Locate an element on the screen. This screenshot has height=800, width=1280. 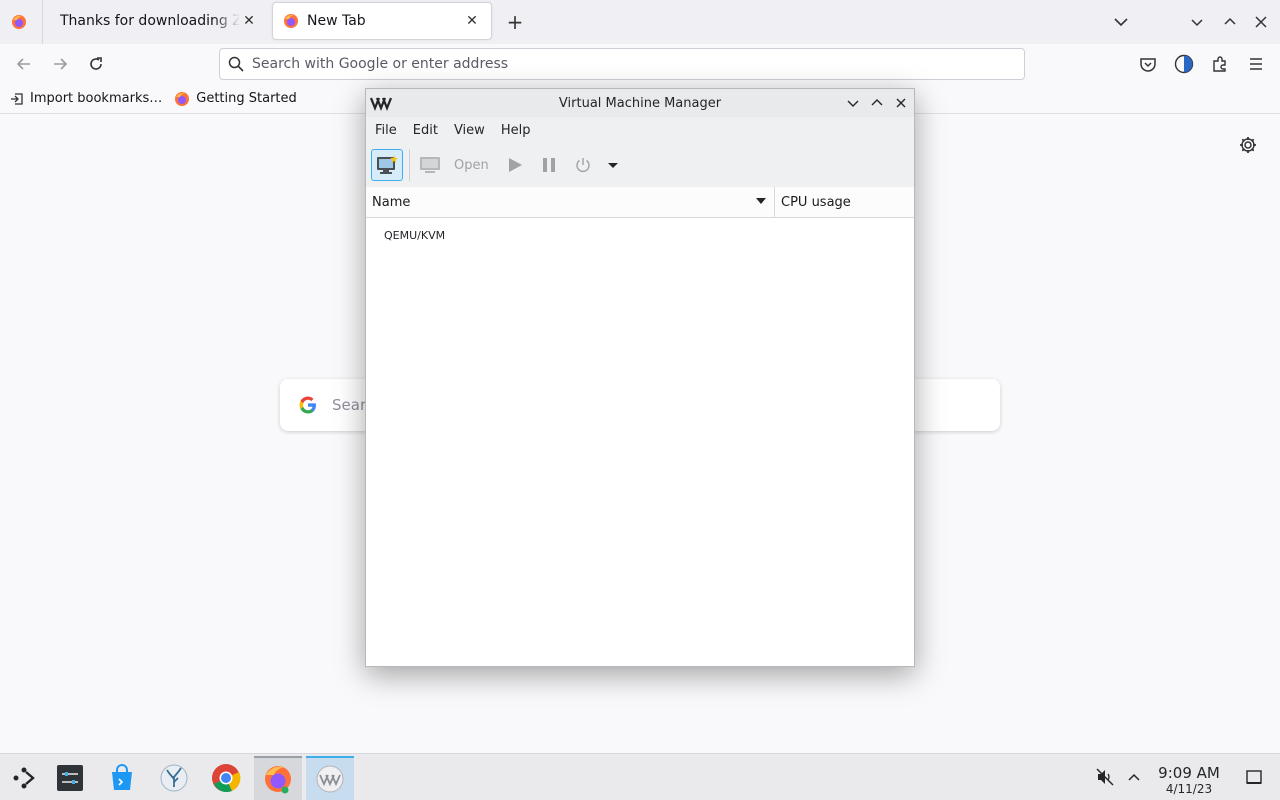
account-button is located at coordinates (1184, 64).